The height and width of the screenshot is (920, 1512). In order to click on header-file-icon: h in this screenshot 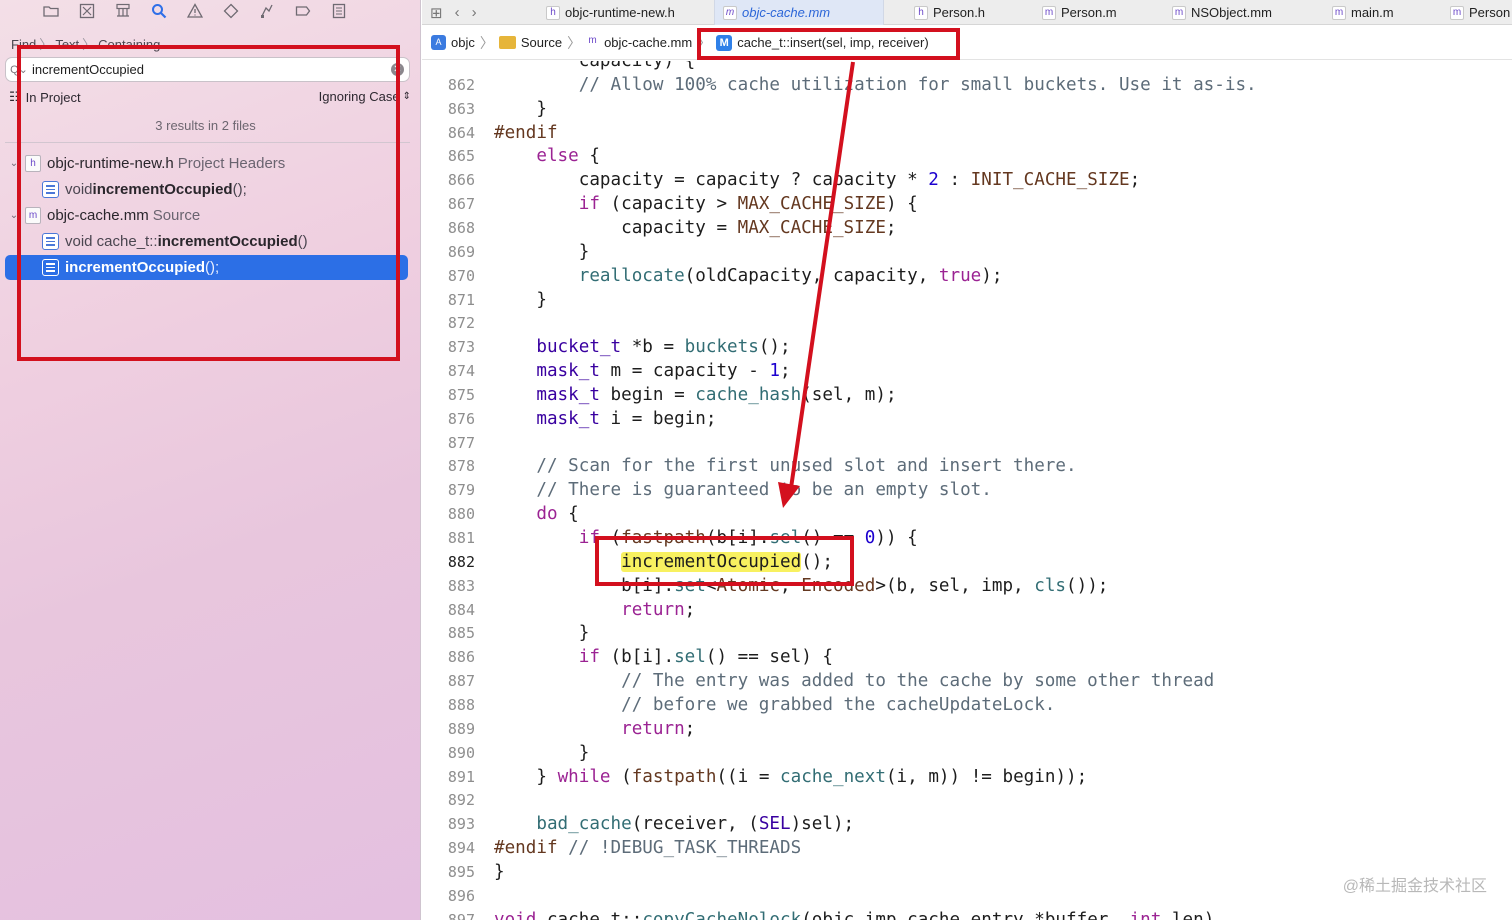, I will do `click(553, 12)`.